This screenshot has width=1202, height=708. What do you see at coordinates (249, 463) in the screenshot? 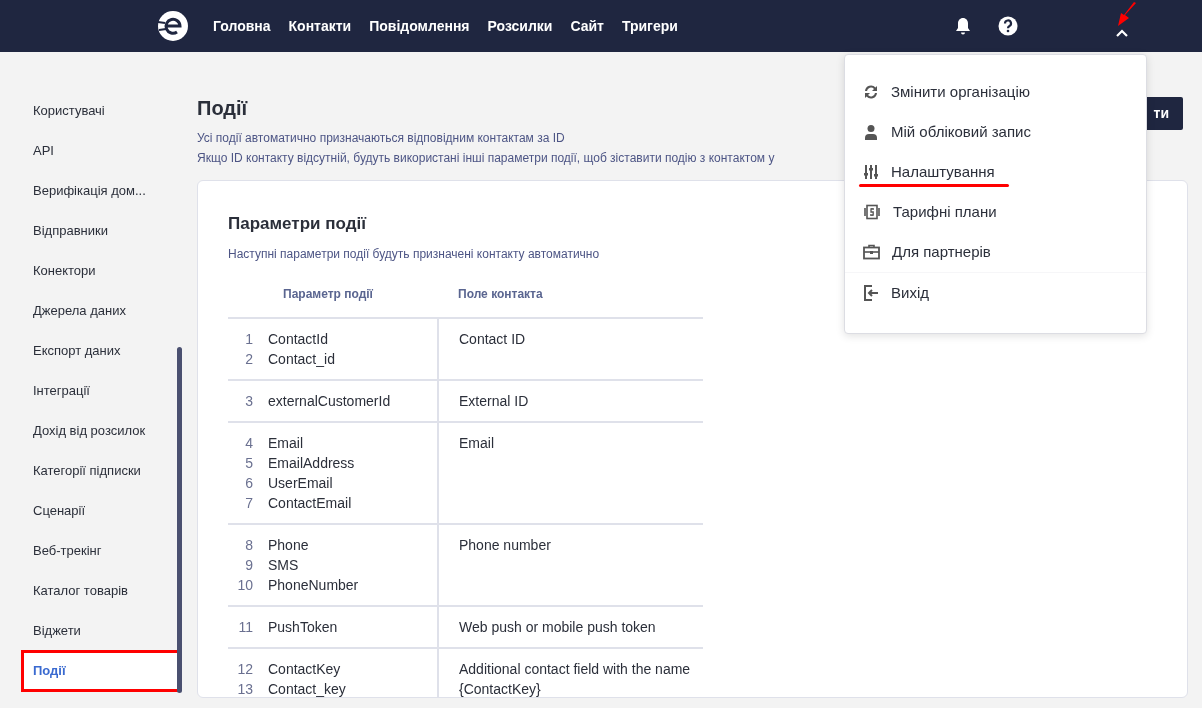
I see `row-number: 5` at bounding box center [249, 463].